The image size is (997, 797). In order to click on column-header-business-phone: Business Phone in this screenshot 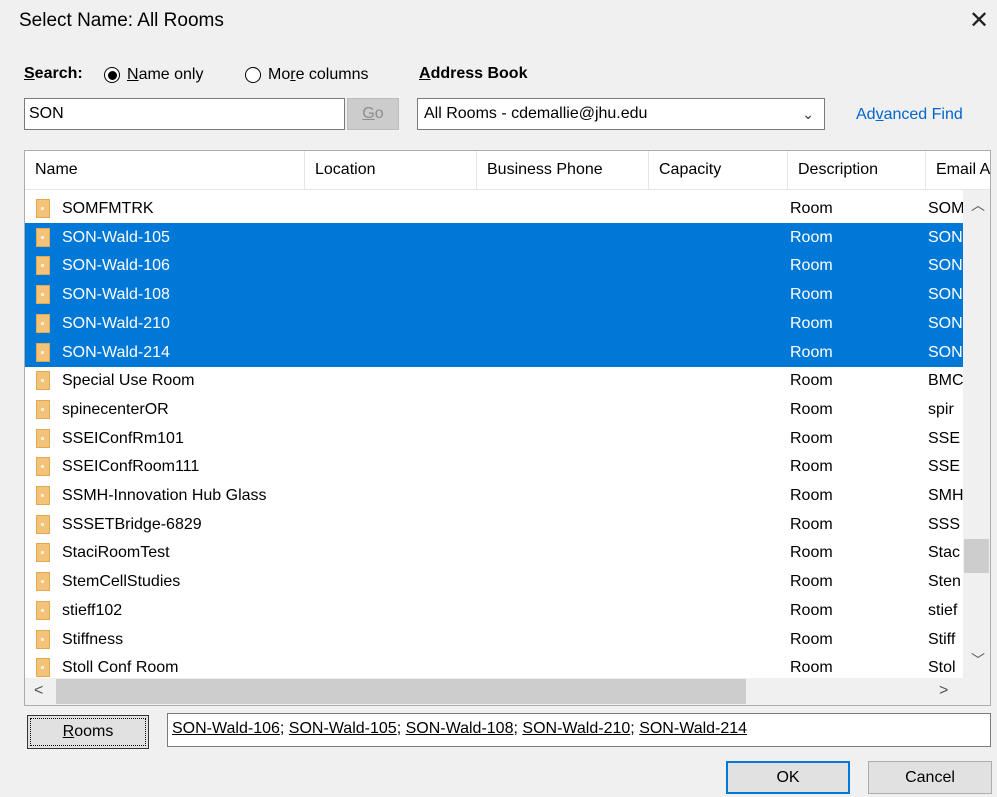, I will do `click(563, 170)`.